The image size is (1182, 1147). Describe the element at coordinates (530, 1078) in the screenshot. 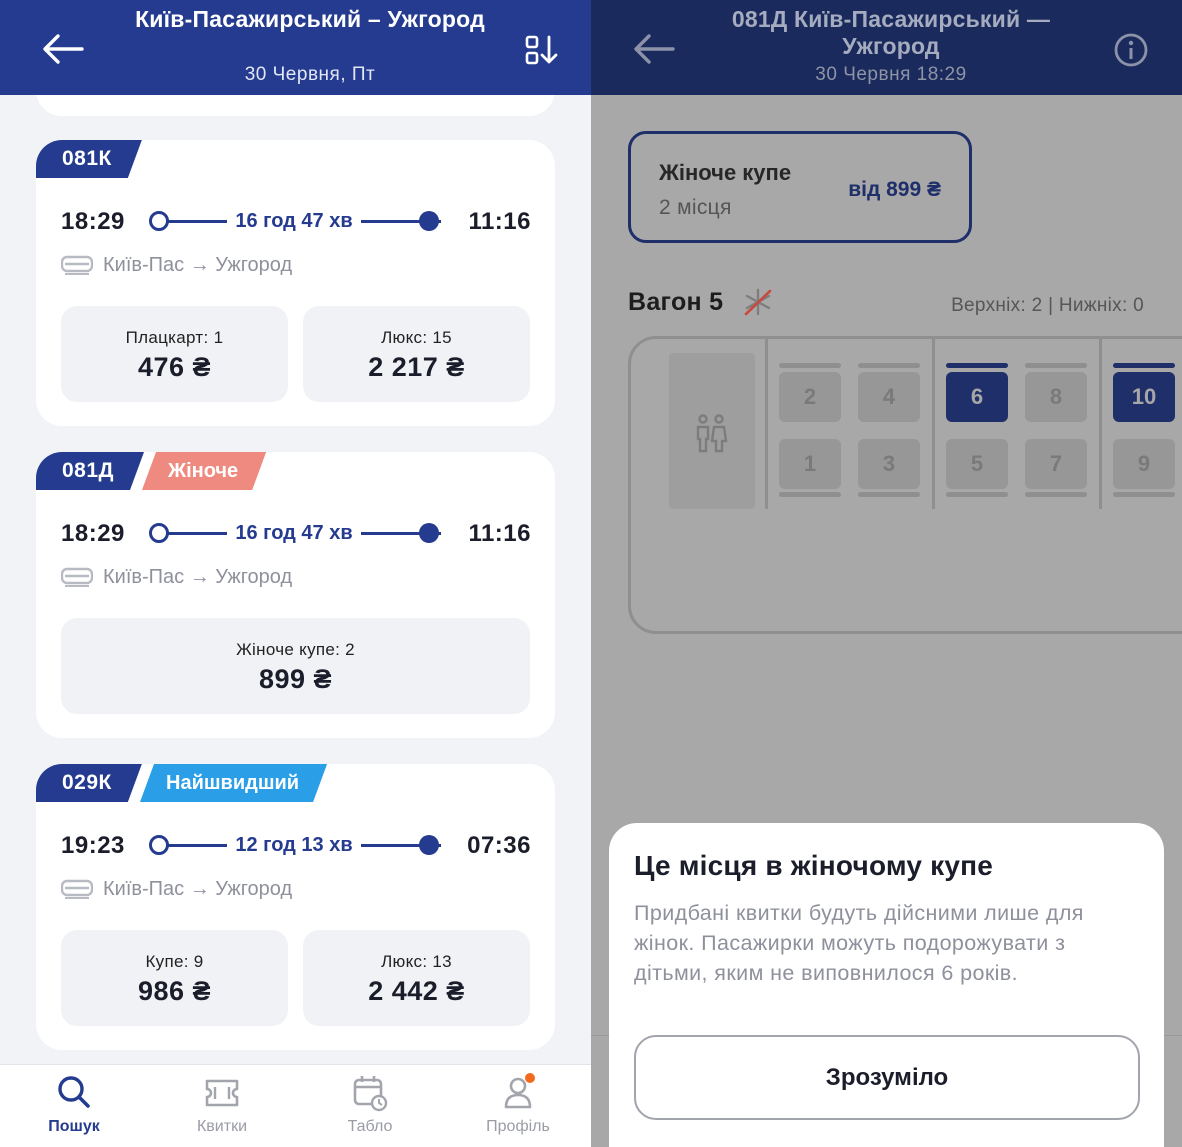

I see `notification-dot-icon` at that location.